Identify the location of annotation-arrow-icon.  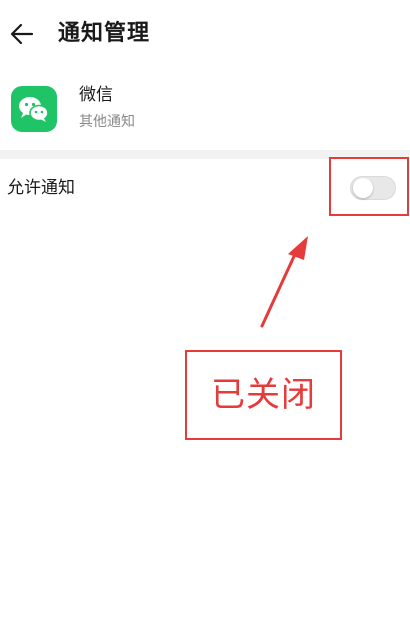
(284, 282).